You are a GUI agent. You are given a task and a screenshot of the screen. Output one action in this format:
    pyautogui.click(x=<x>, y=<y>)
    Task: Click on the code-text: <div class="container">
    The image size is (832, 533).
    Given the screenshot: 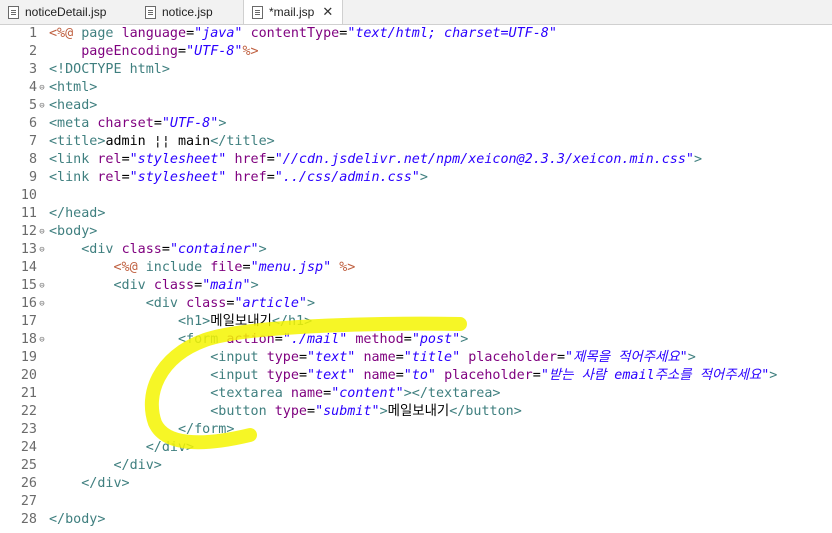 What is the action you would take?
    pyautogui.click(x=174, y=249)
    